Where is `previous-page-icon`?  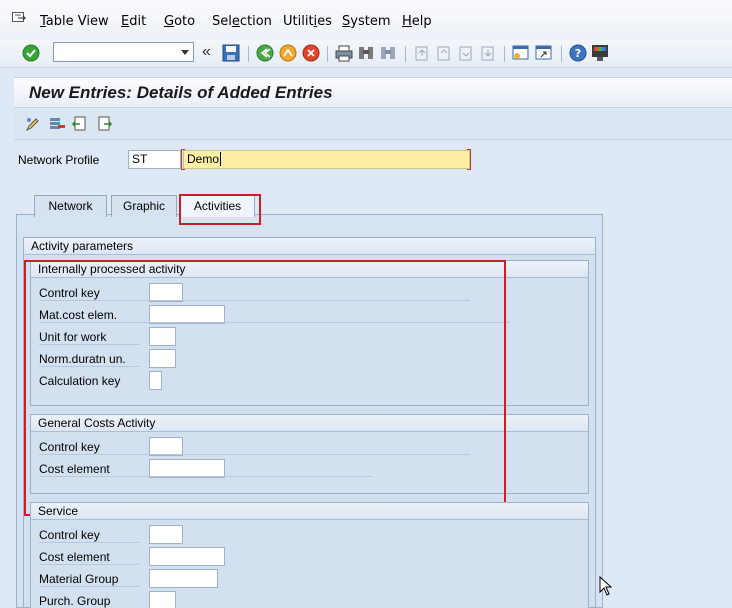 previous-page-icon is located at coordinates (444, 53).